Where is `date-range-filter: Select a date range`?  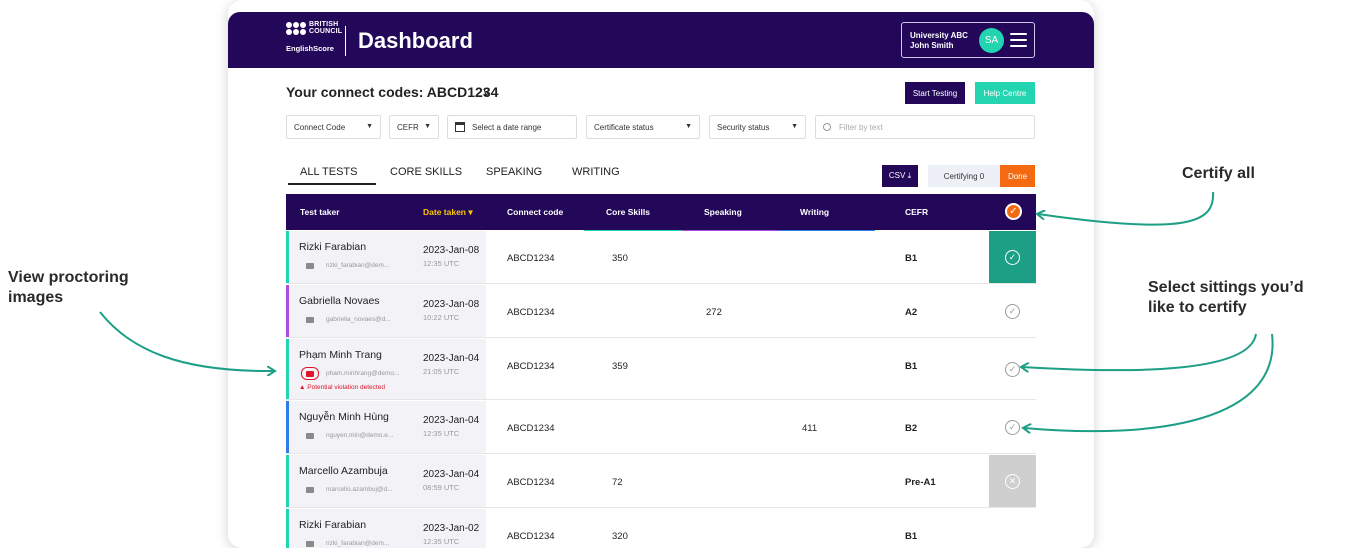
date-range-filter: Select a date range is located at coordinates (512, 127).